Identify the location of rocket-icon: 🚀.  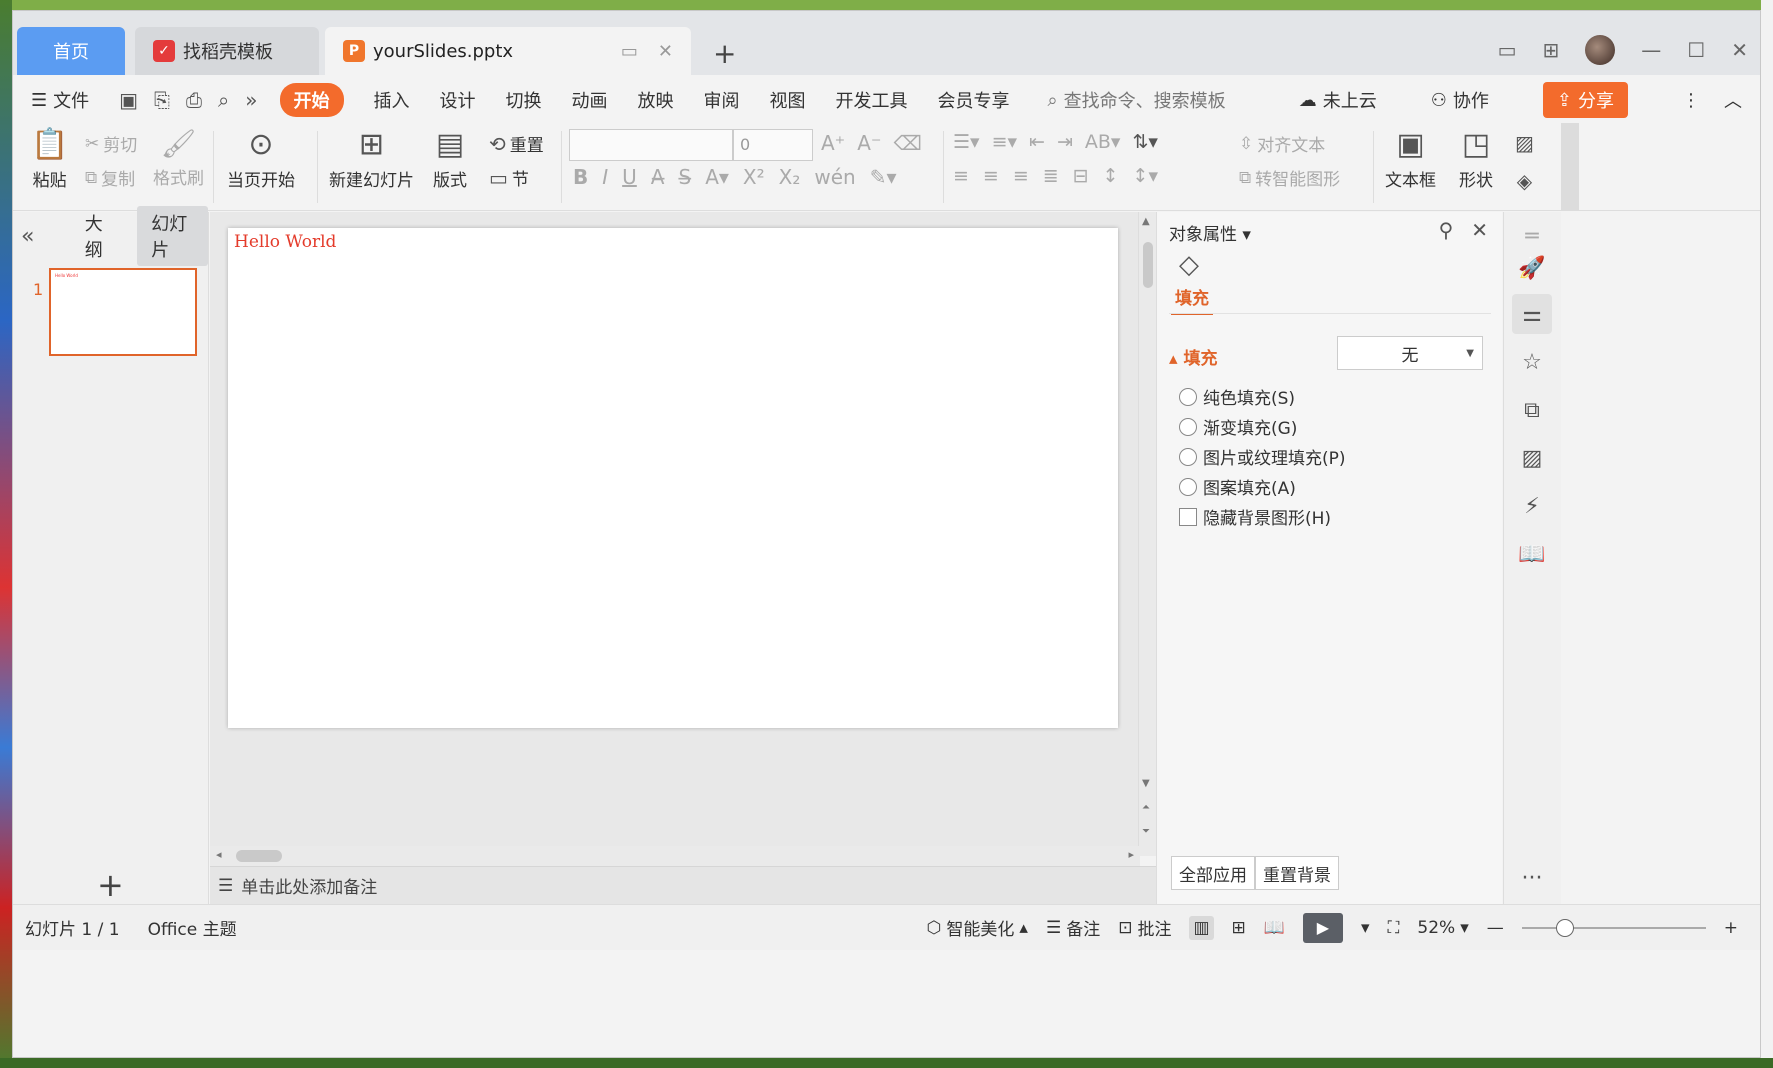
(1532, 268).